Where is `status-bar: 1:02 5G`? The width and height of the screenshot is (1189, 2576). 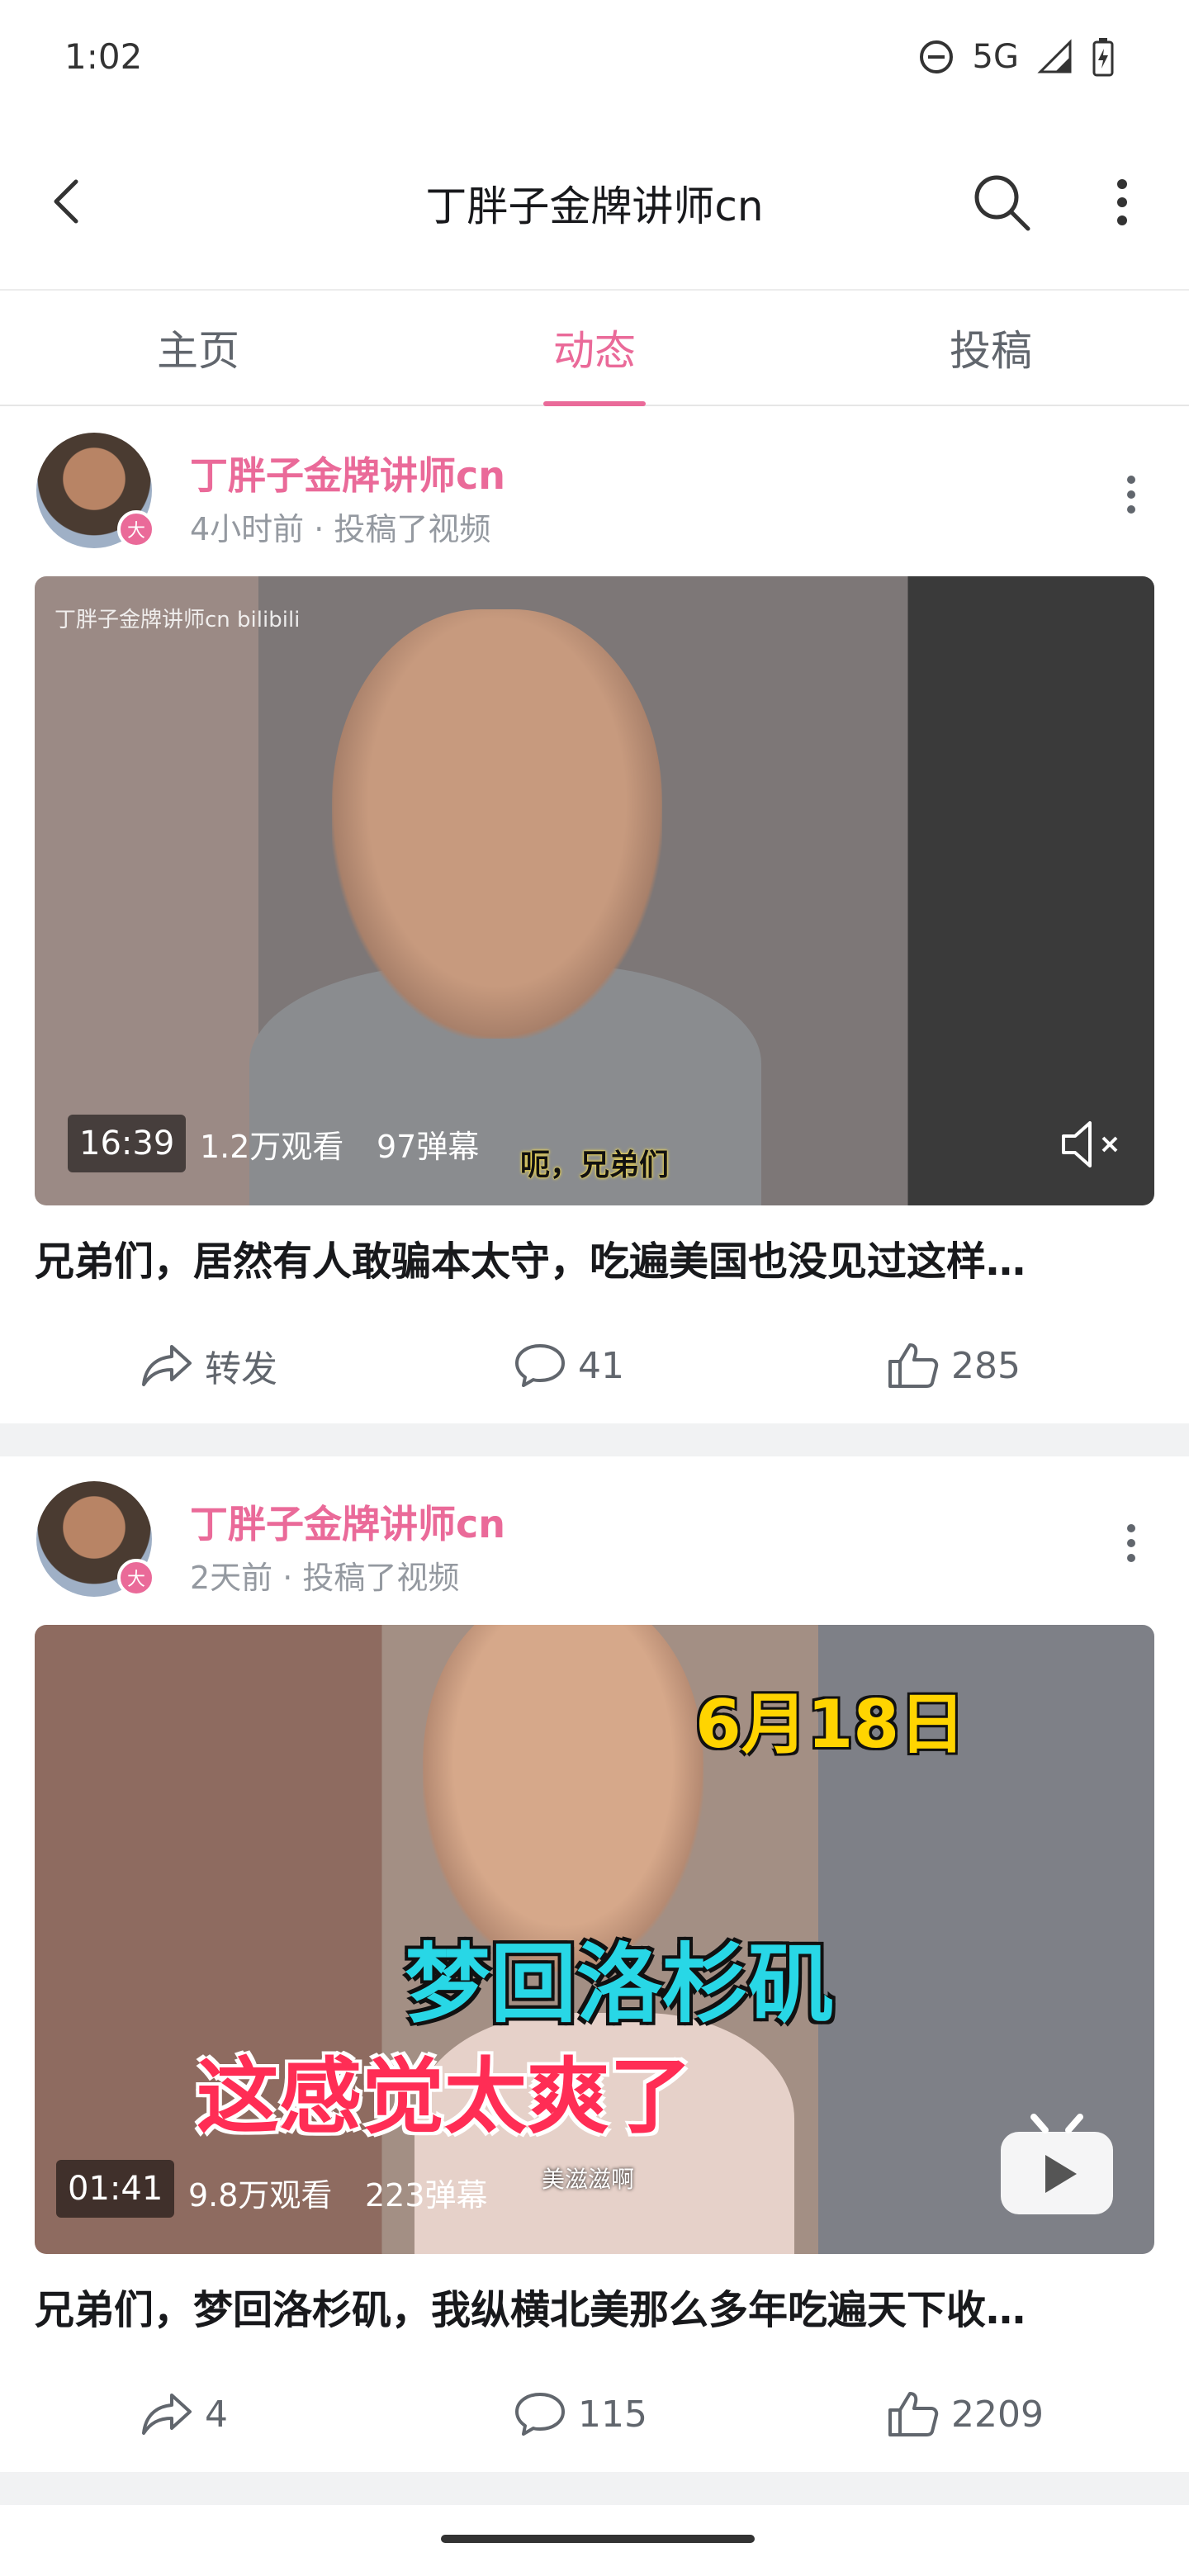
status-bar: 1:02 5G is located at coordinates (594, 58).